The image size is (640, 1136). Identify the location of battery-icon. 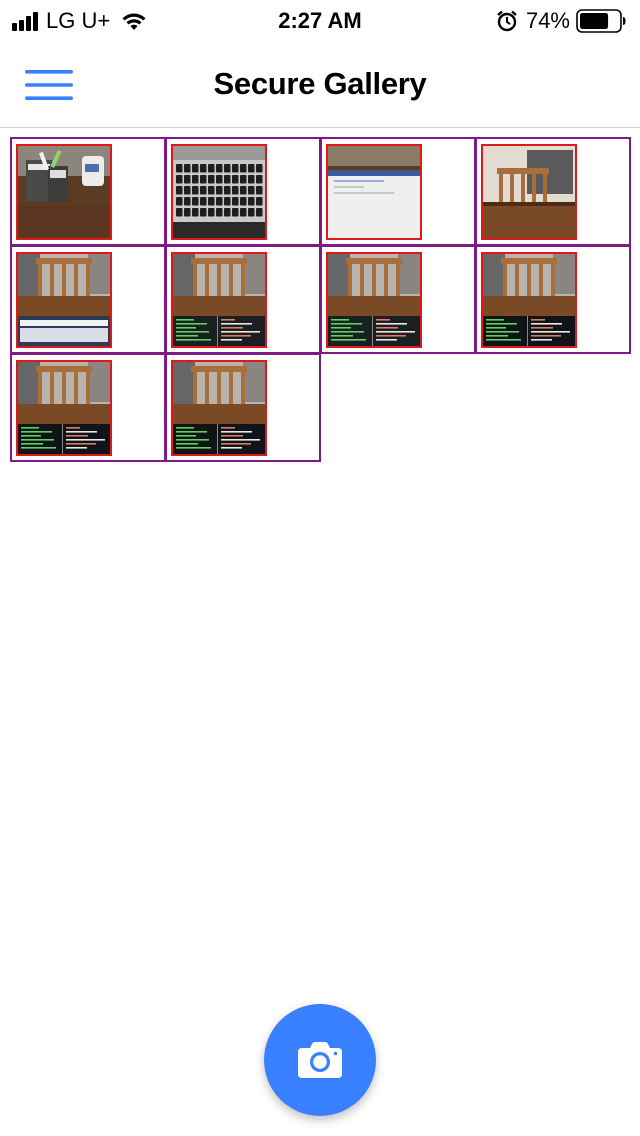
(601, 21).